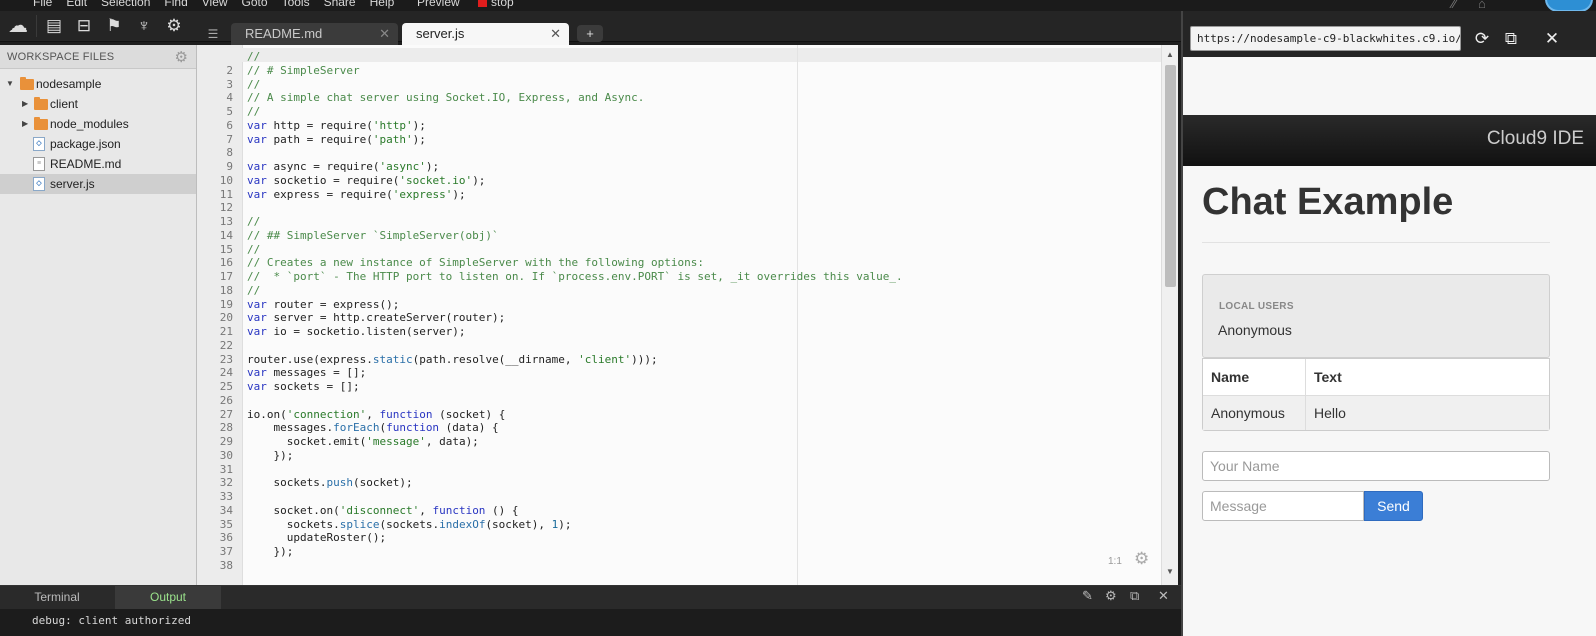 This screenshot has height=636, width=1596. What do you see at coordinates (382, 4) in the screenshot?
I see `menu-help: Help` at bounding box center [382, 4].